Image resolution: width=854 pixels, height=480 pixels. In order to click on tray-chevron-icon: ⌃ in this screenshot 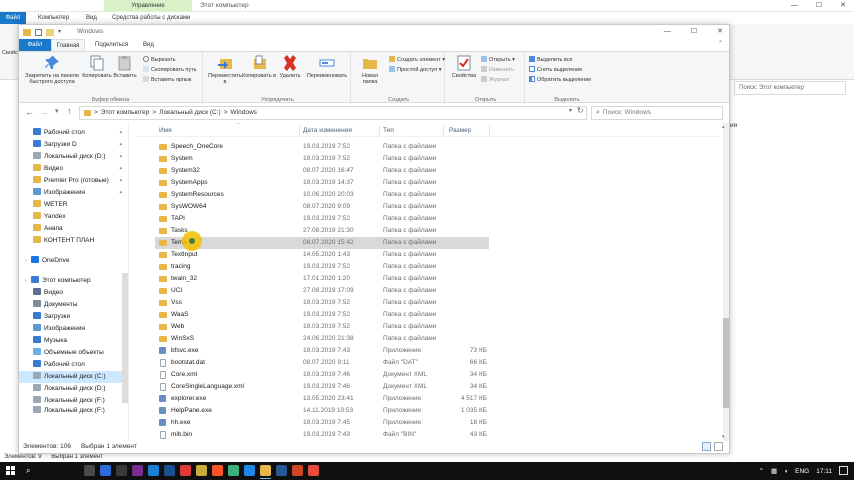, I will do `click(761, 471)`.